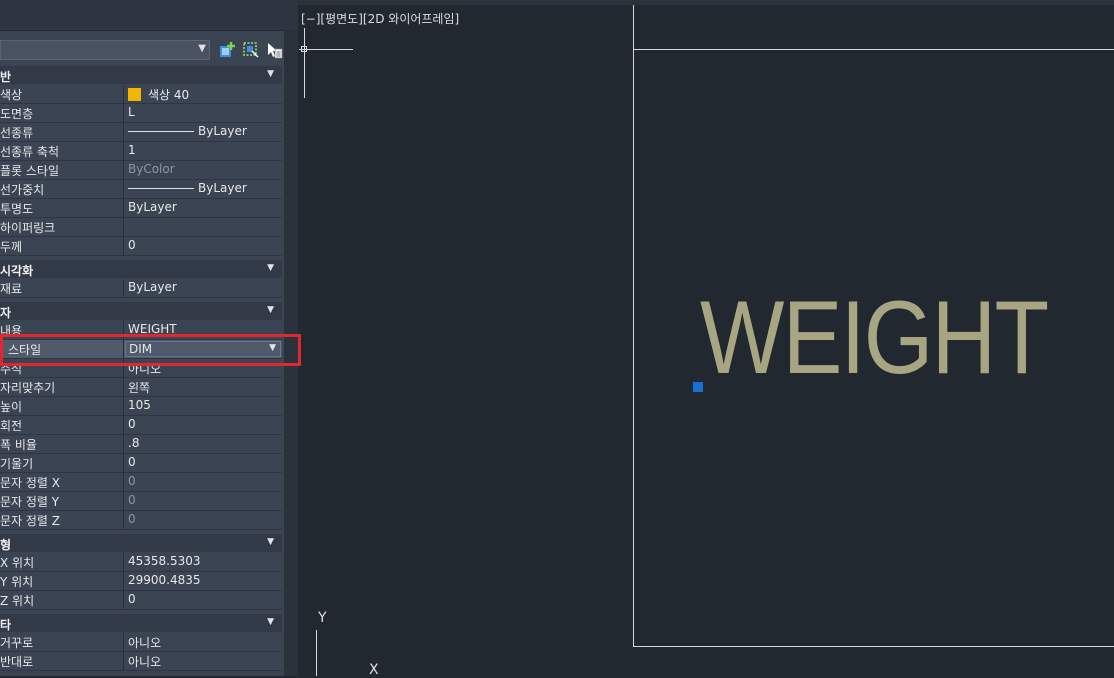  I want to click on dropdown-value: DIM, so click(141, 349).